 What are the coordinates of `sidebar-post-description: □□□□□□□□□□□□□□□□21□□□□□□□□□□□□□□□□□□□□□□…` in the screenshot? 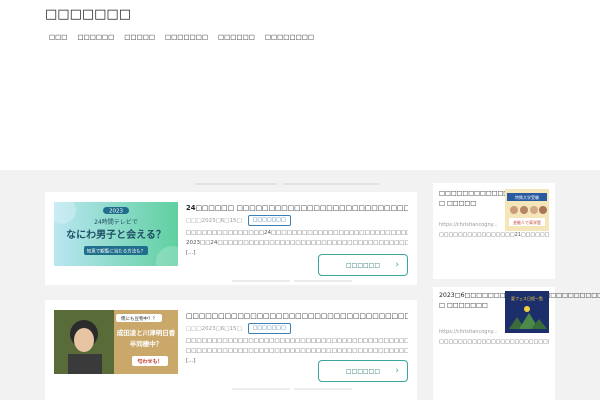 It's located at (494, 235).